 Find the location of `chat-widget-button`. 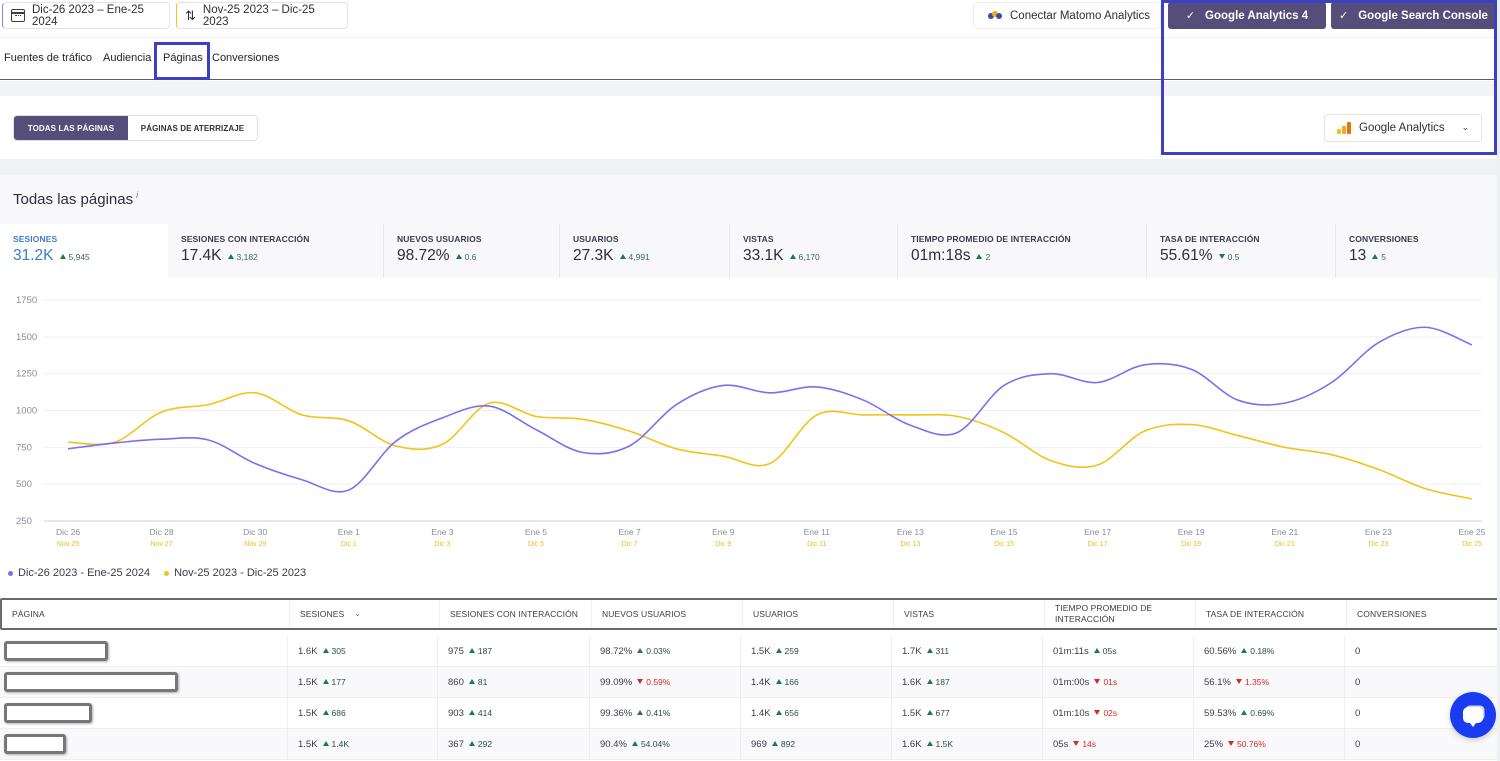

chat-widget-button is located at coordinates (1473, 715).